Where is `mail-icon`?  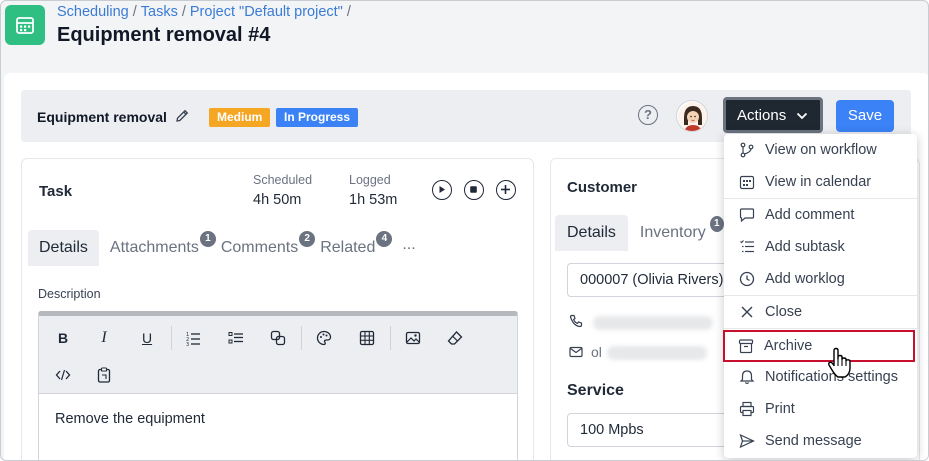
mail-icon is located at coordinates (576, 354).